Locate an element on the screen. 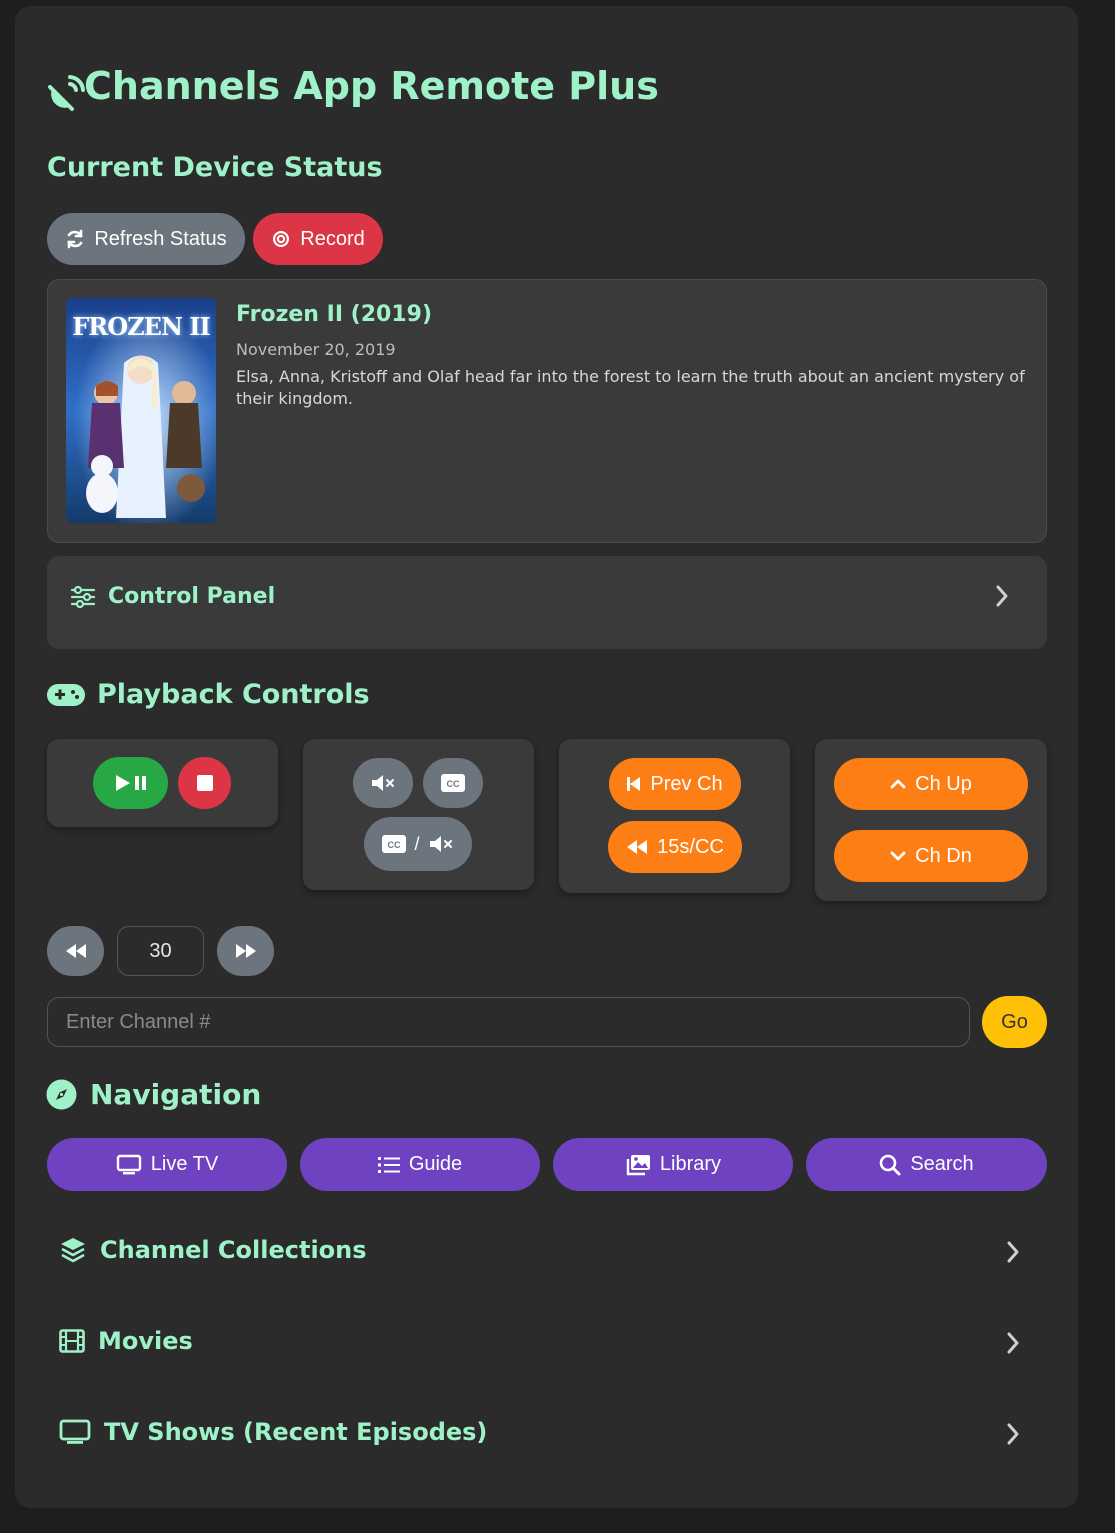 This screenshot has width=1115, height=1533. movies-toggle: Movies is located at coordinates (547, 1345).